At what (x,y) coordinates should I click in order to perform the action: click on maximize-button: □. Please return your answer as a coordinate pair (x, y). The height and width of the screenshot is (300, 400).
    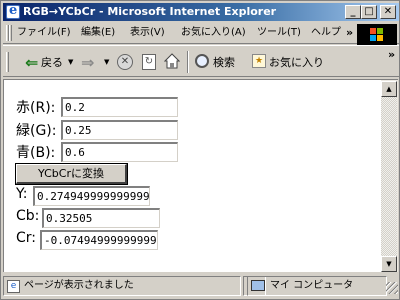
    Looking at the image, I should click on (369, 12).